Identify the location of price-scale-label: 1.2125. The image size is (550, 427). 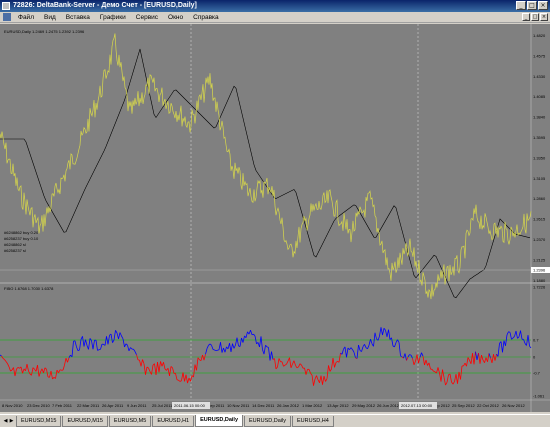
(539, 259).